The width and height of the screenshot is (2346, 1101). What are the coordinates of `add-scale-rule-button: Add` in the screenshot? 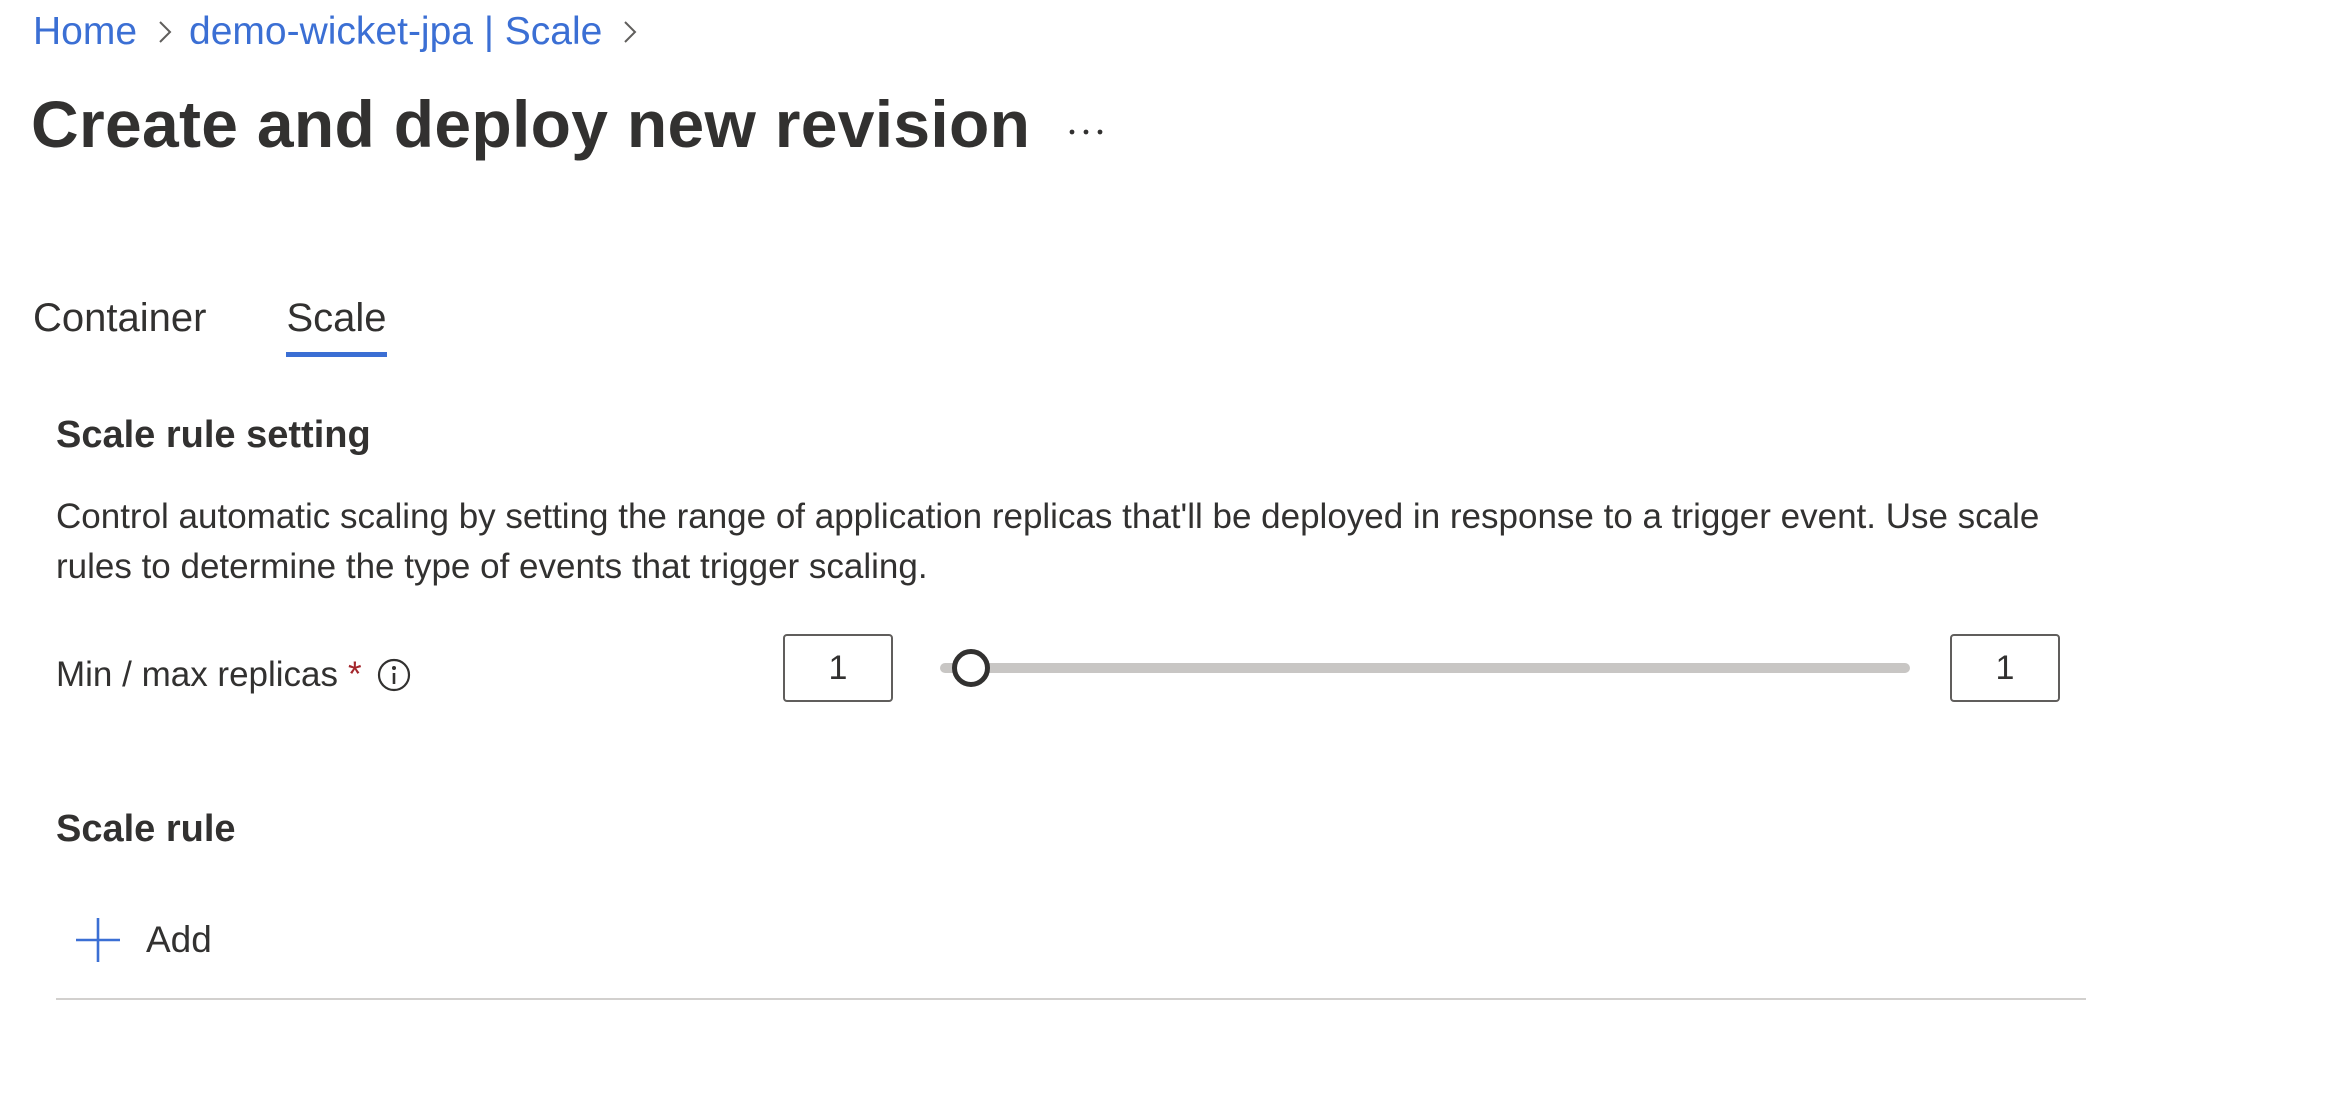 It's located at (143, 940).